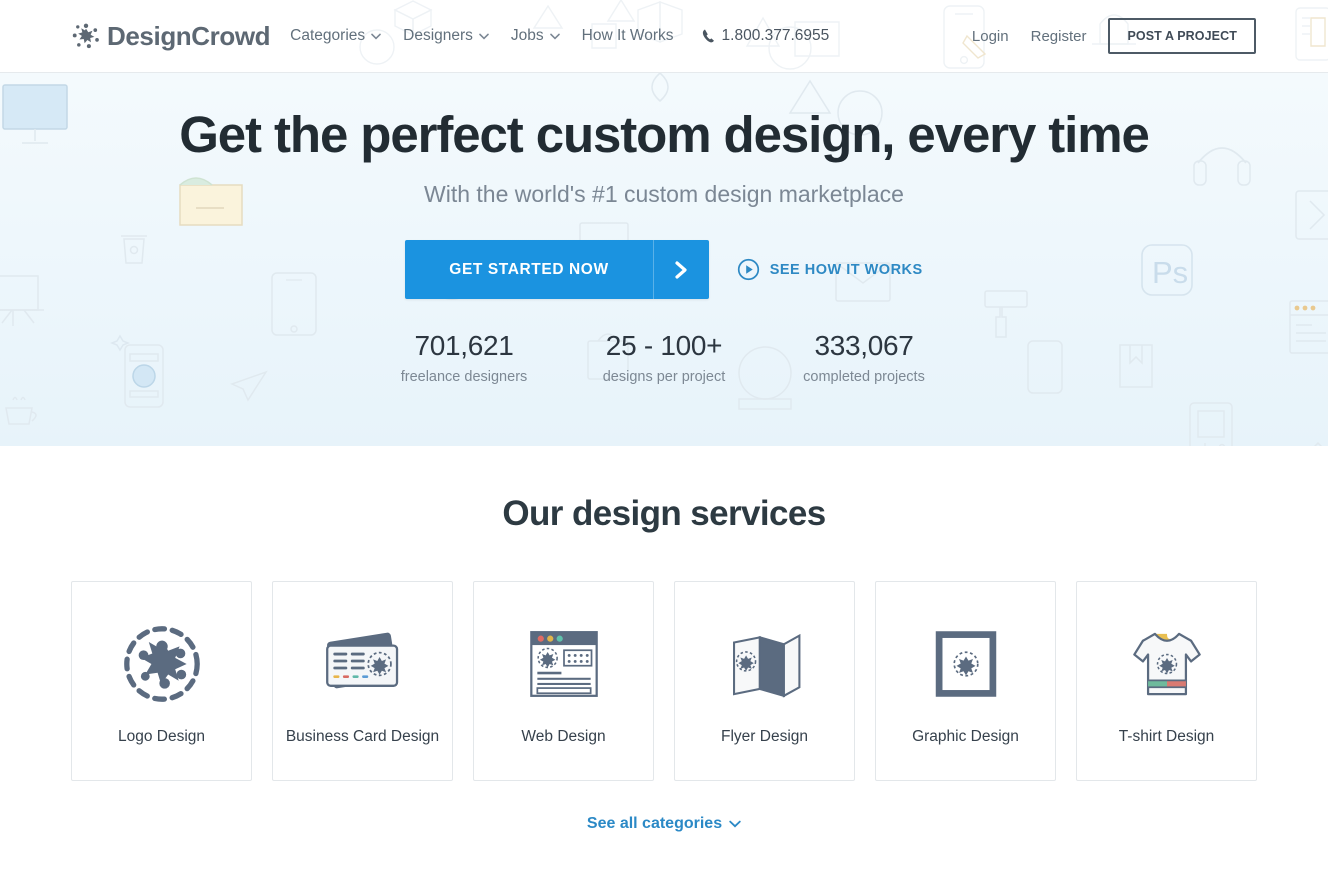  I want to click on services-heading: Our design services, so click(664, 513).